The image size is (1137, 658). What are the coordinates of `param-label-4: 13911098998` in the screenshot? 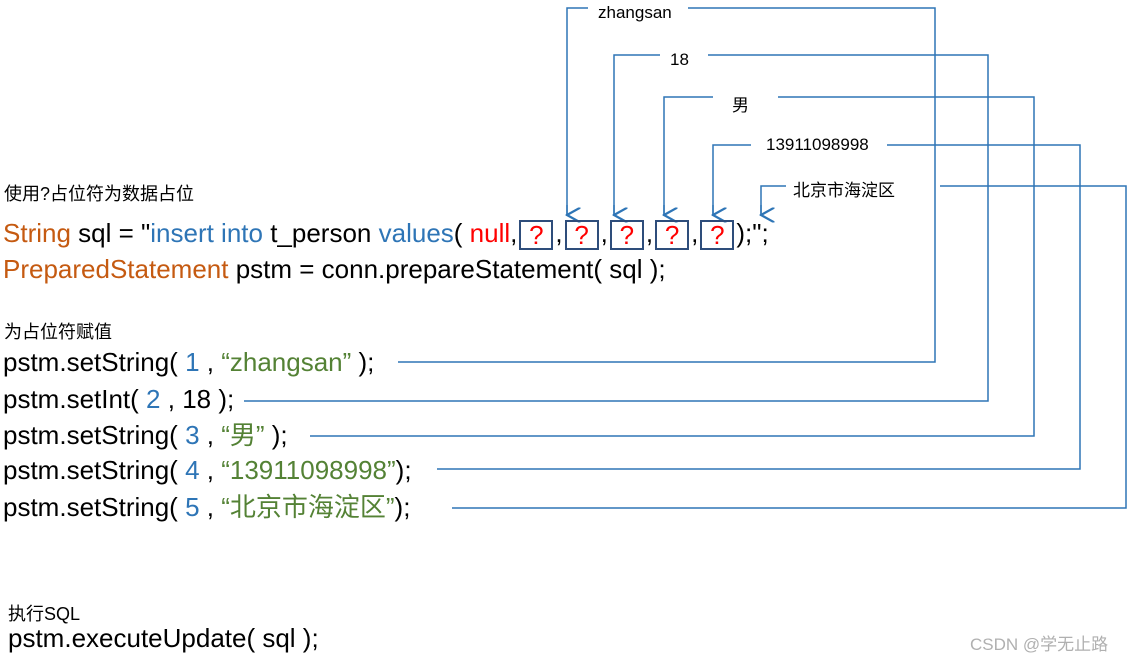 It's located at (817, 145).